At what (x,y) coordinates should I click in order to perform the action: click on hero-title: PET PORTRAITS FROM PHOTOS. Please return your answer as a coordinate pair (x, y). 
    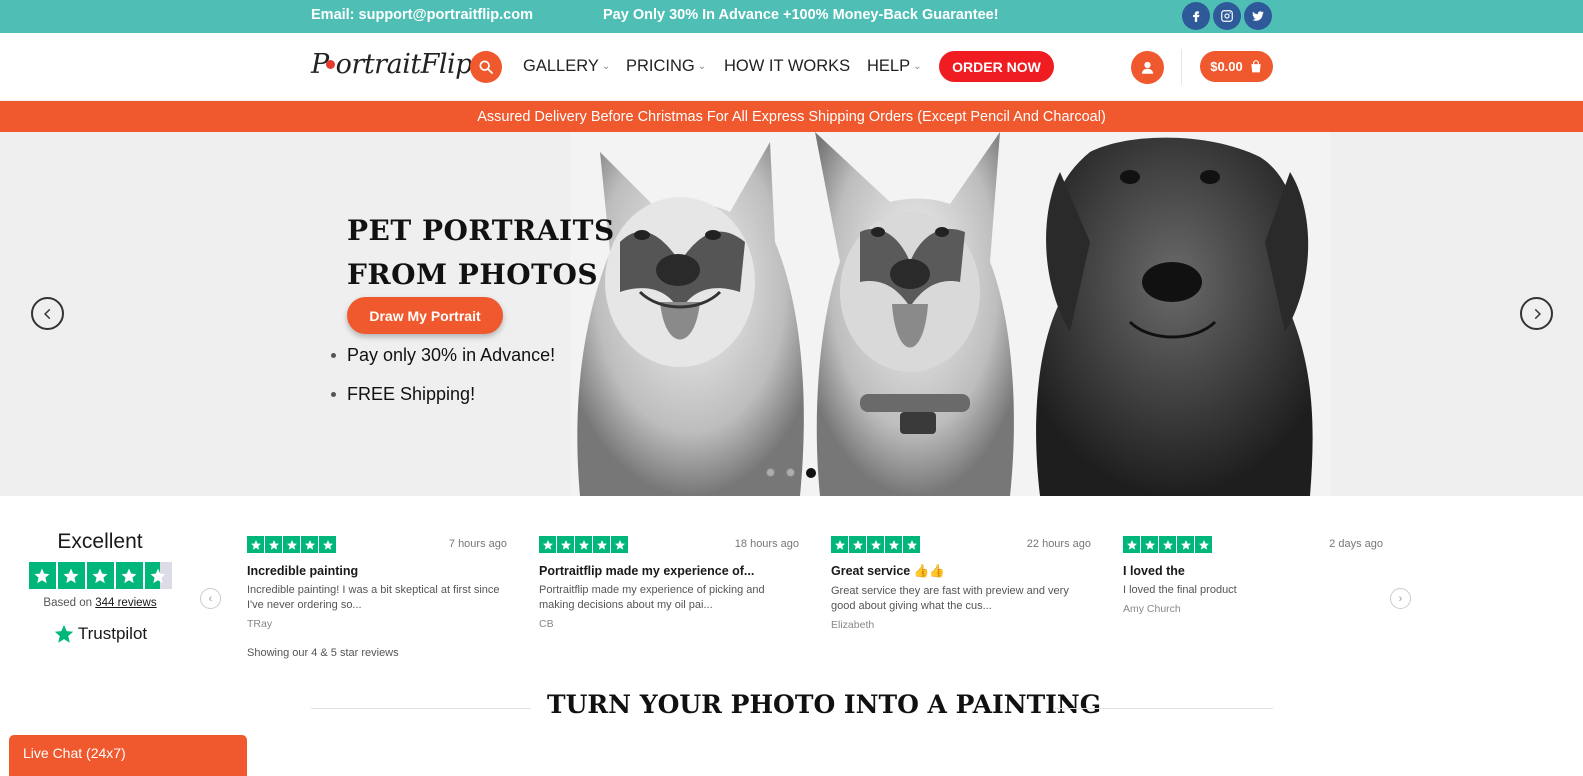
    Looking at the image, I should click on (481, 253).